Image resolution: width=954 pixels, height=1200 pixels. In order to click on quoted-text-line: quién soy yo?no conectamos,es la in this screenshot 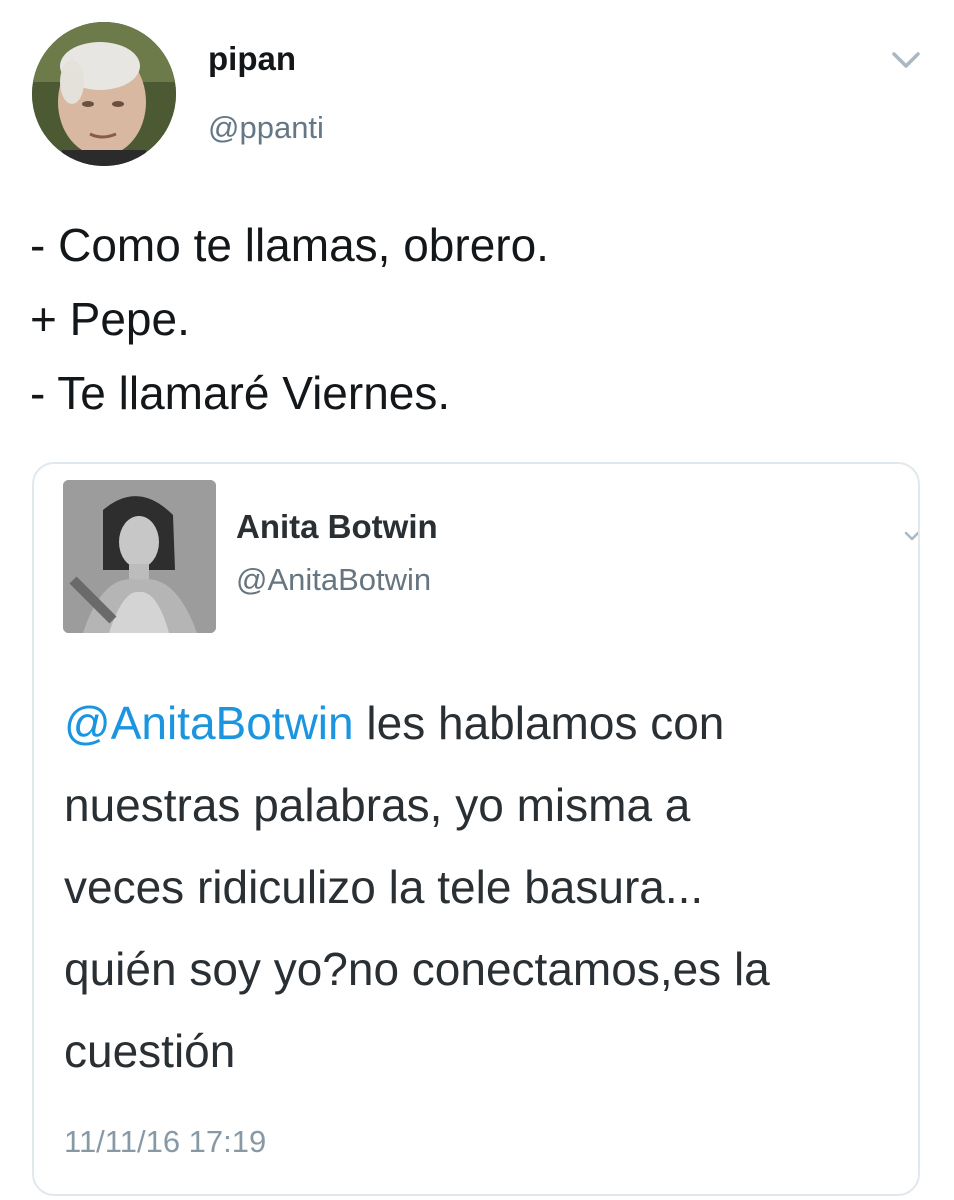, I will do `click(417, 969)`.